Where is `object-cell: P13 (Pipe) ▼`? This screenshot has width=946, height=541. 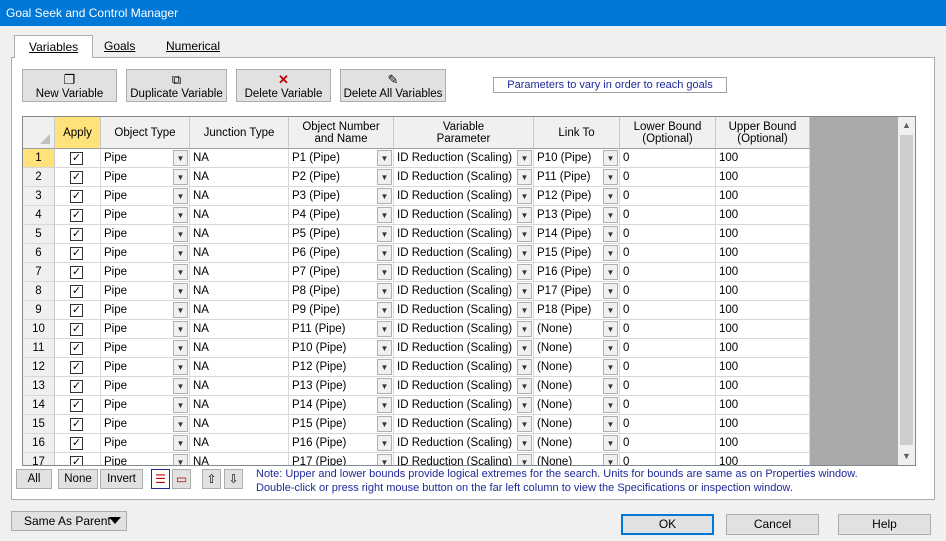
object-cell: P13 (Pipe) ▼ is located at coordinates (341, 386).